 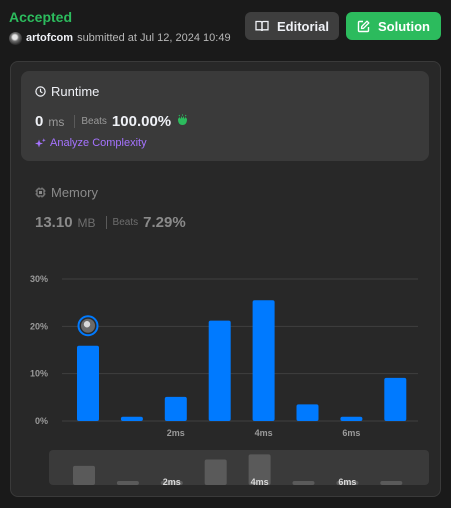 What do you see at coordinates (176, 433) in the screenshot?
I see `x-tick-label: 2ms` at bounding box center [176, 433].